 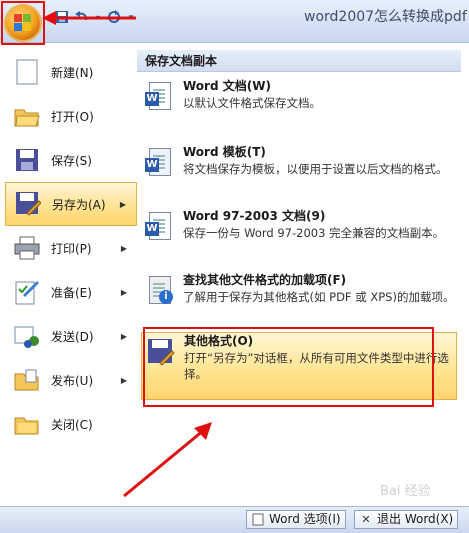 I want to click on option-word-template: W Word 模板(T) 将文档保存为模板，以便用于设置以后文档的格式。, so click(x=299, y=174).